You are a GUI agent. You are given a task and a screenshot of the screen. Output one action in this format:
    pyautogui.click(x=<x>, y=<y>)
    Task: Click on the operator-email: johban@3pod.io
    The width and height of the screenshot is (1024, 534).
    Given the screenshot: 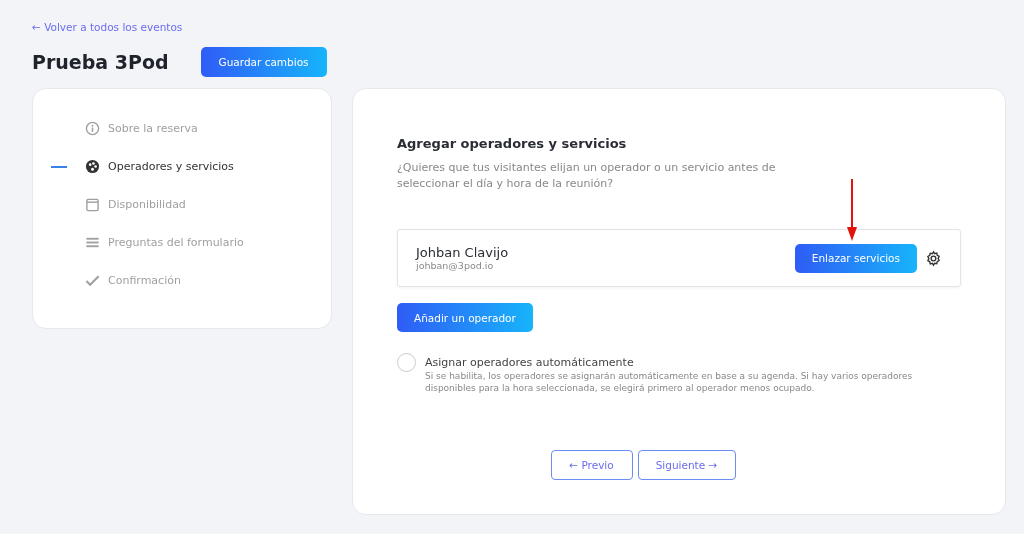 What is the action you would take?
    pyautogui.click(x=455, y=265)
    